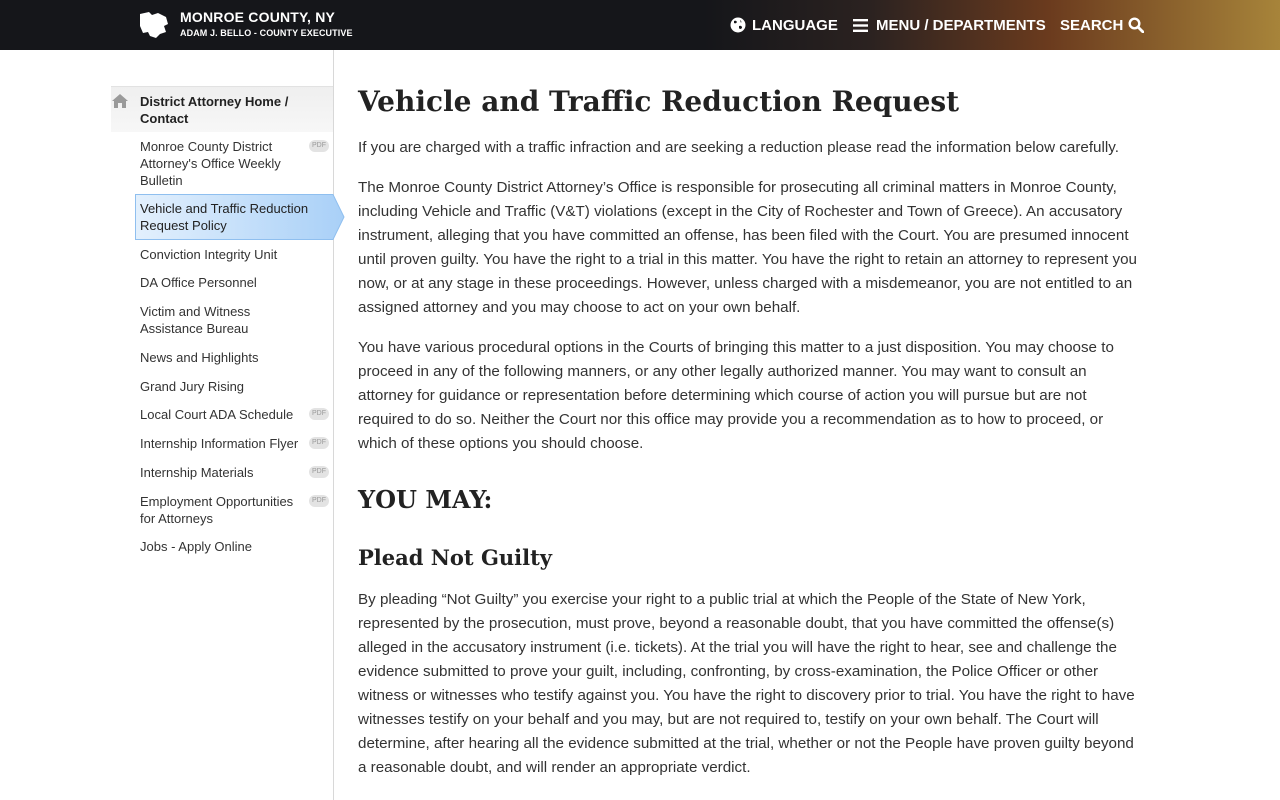 This screenshot has height=800, width=1280. I want to click on sidebar-item-news: News and Highlights, so click(225, 357).